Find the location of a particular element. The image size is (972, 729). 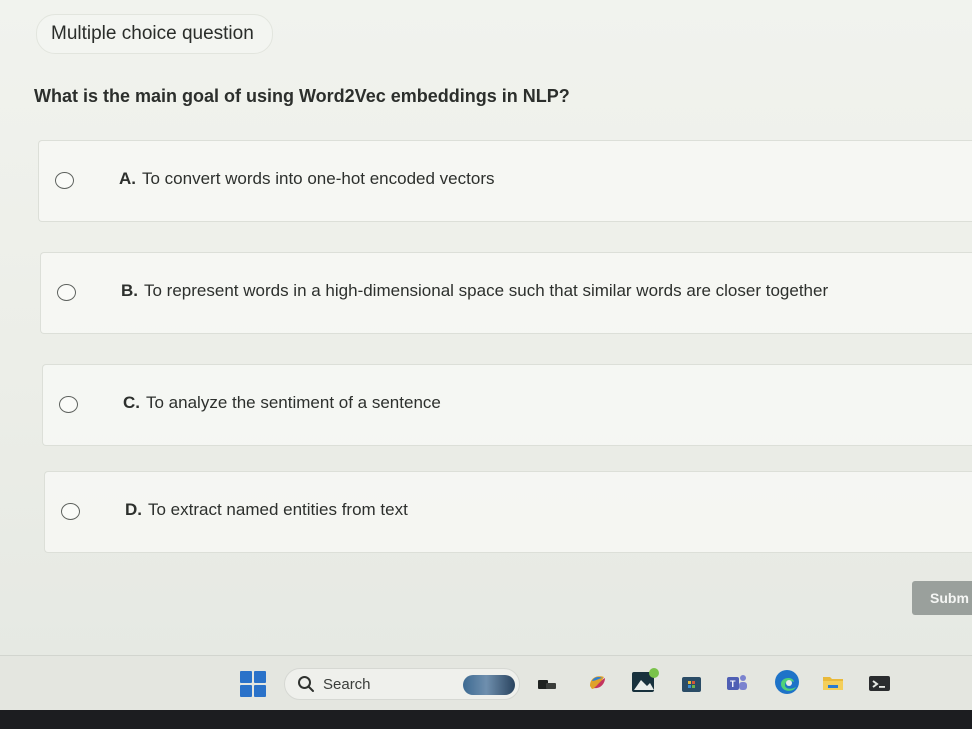

option-text: To analyze the sentiment of a sentence is located at coordinates (293, 402).